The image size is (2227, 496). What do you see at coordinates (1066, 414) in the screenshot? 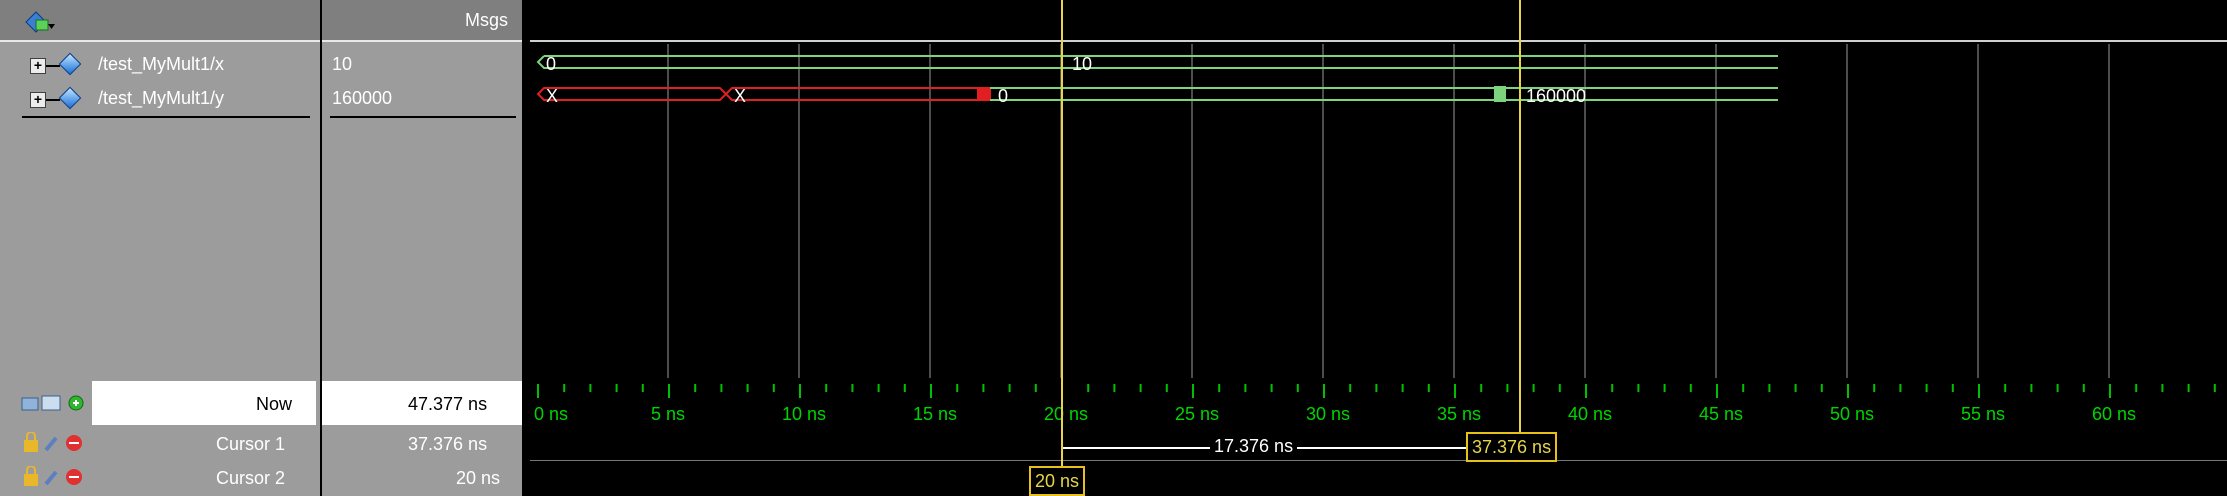
I see `tick-label: 20 ns` at bounding box center [1066, 414].